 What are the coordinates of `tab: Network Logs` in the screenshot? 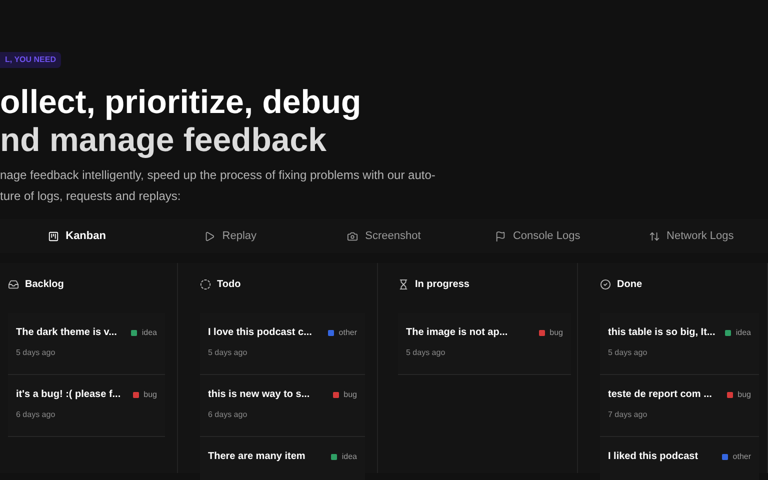 It's located at (691, 236).